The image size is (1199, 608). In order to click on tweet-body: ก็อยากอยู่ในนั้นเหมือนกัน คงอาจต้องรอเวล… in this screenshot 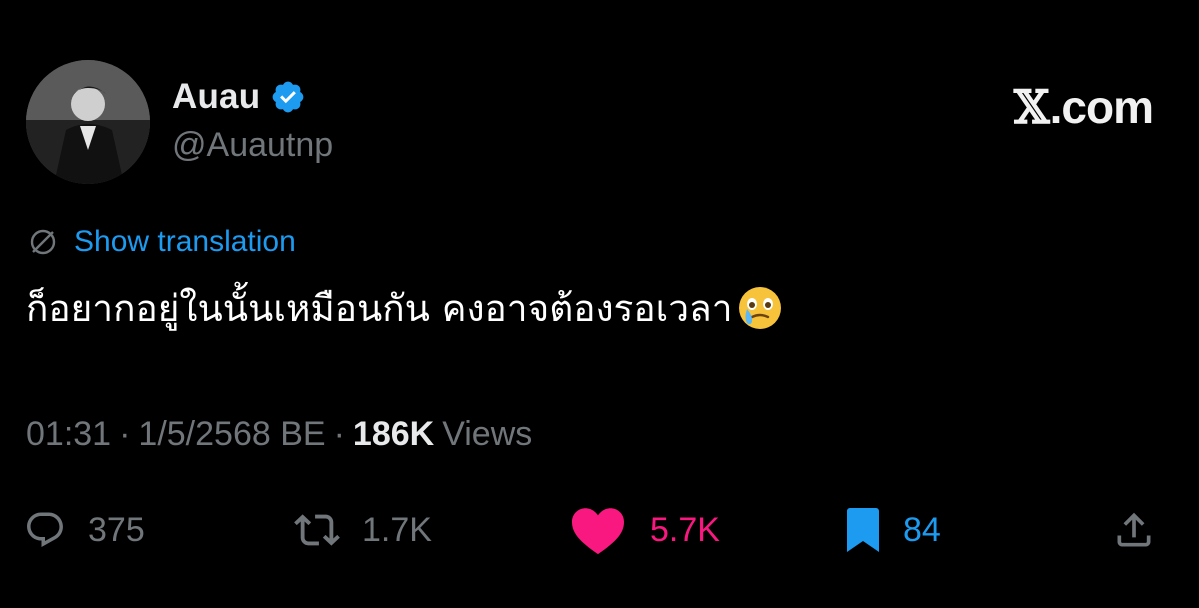, I will do `click(379, 308)`.